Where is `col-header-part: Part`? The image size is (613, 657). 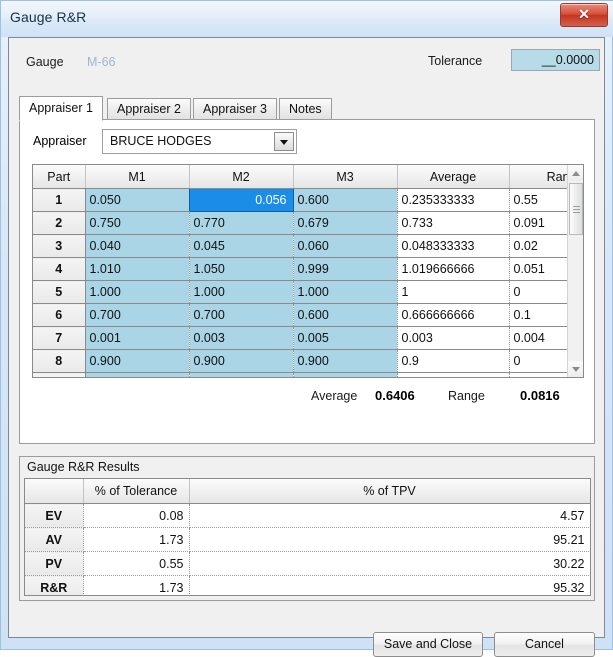 col-header-part: Part is located at coordinates (59, 177).